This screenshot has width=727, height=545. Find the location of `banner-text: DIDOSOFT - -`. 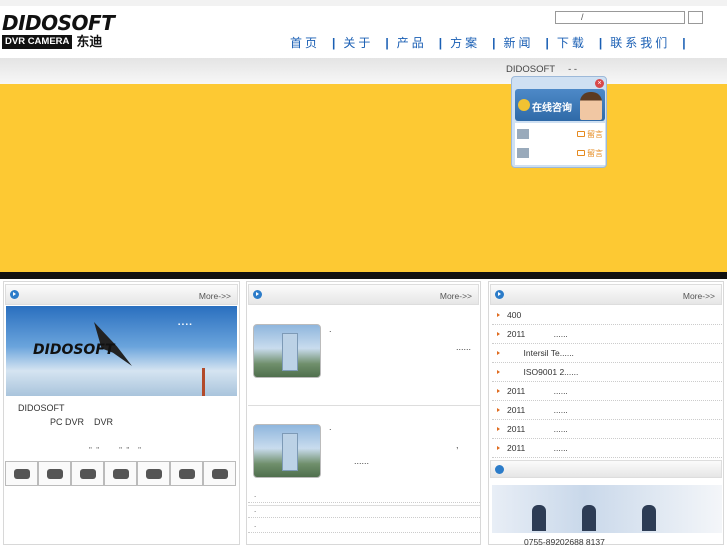

banner-text: DIDOSOFT - - is located at coordinates (542, 69).